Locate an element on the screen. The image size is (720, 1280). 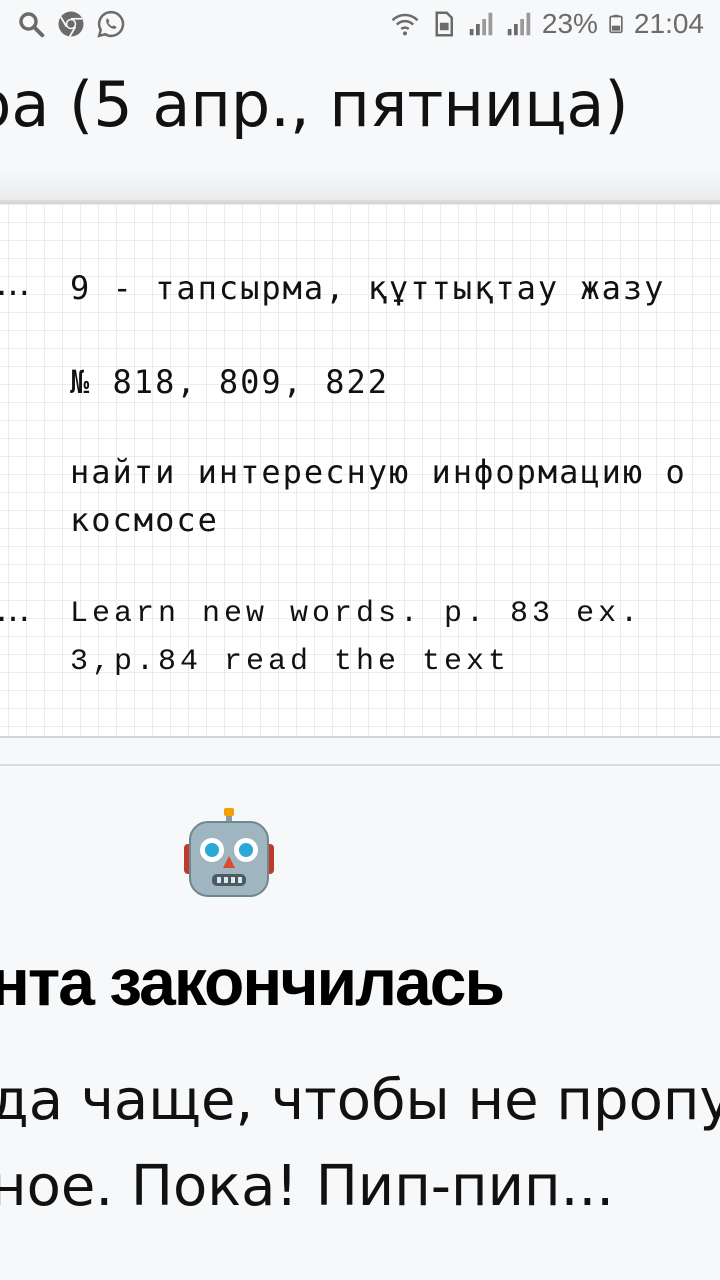
homework-text: 9 - тапсырма, құттықтау жазу is located at coordinates (368, 288).